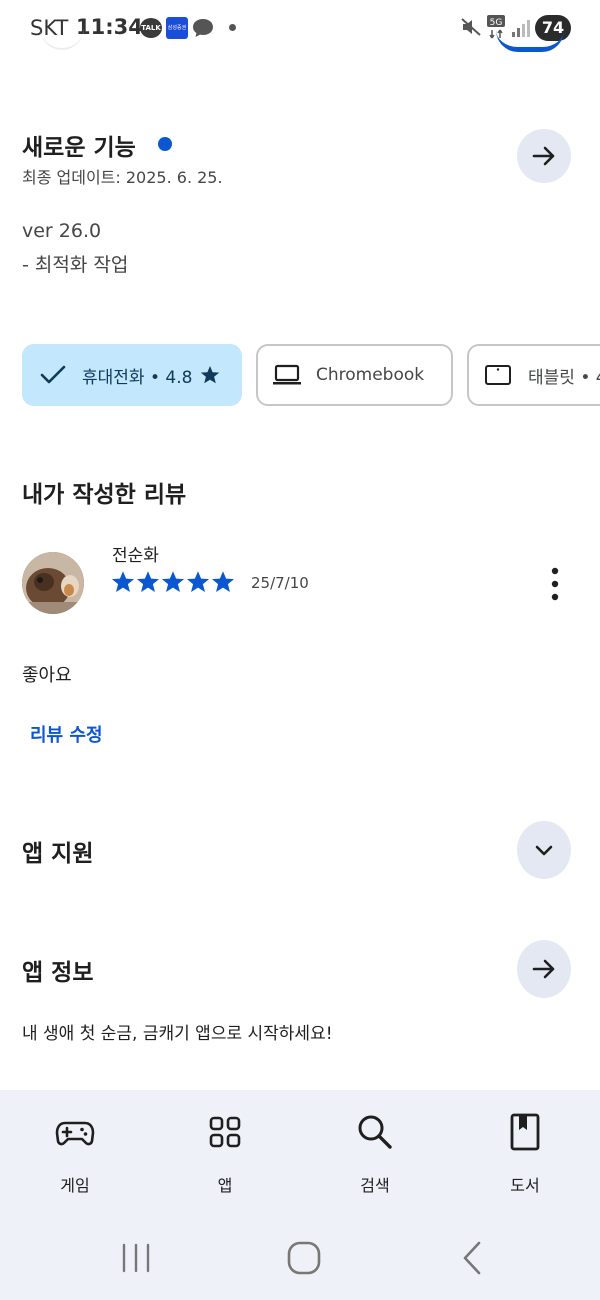  I want to click on more-notifications-dot, so click(232, 27).